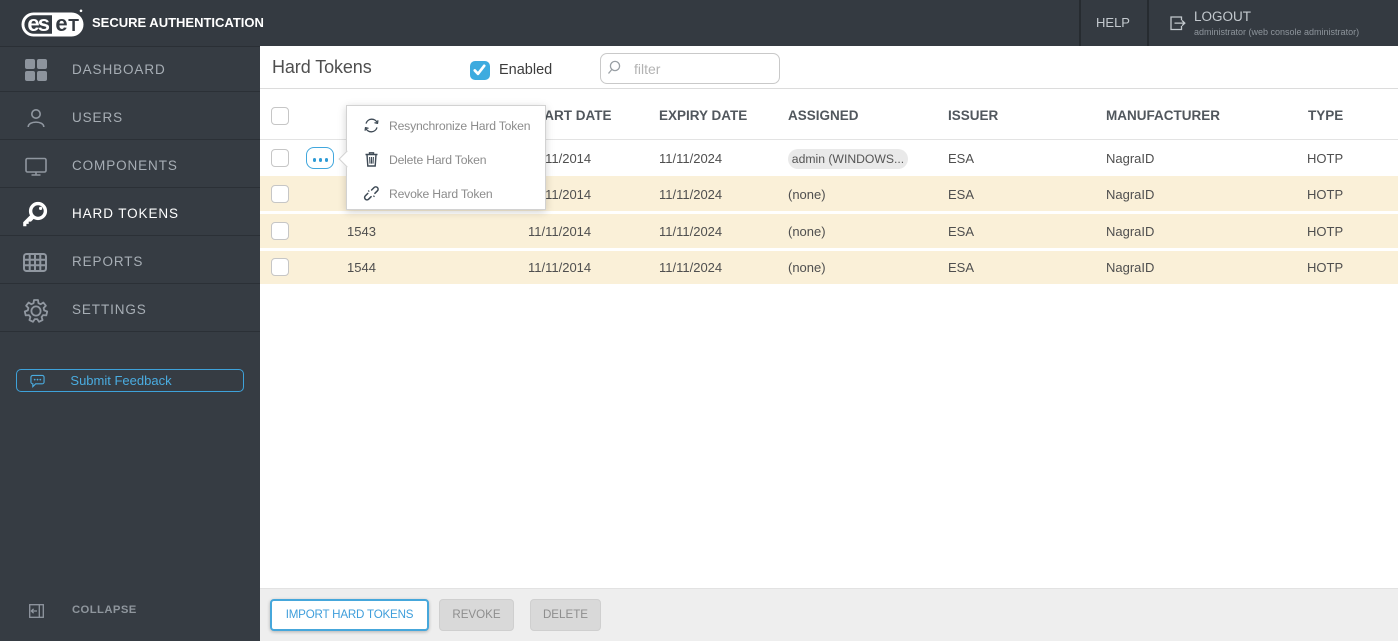  Describe the element at coordinates (61, 23) in the screenshot. I see `svg-text: e` at that location.